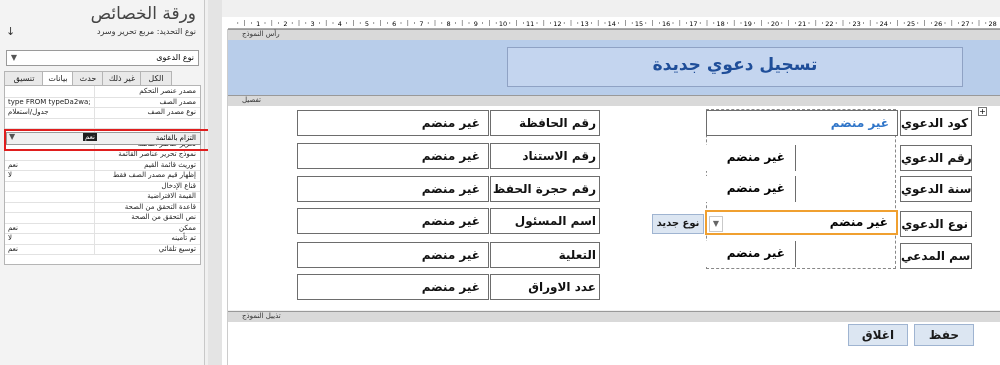 Image resolution: width=1000 pixels, height=365 pixels. What do you see at coordinates (449, 24) in the screenshot?
I see `ruler-number: 8` at bounding box center [449, 24].